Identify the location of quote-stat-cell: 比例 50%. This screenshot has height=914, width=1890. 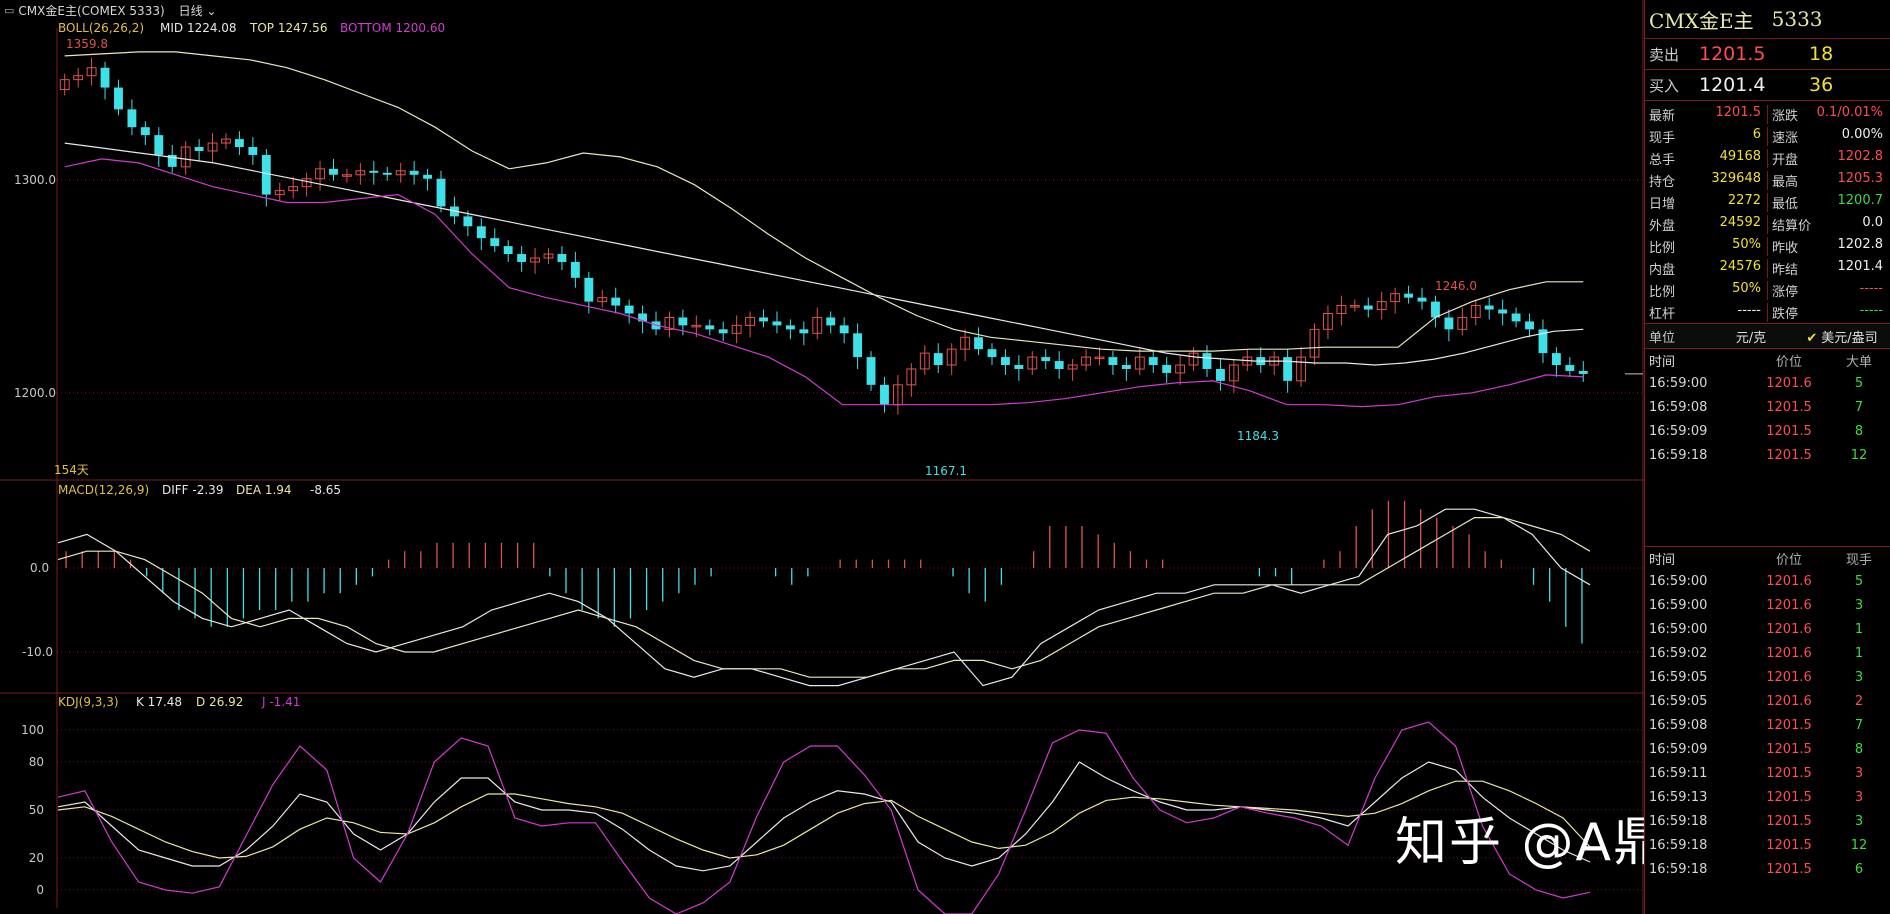
(1706, 290).